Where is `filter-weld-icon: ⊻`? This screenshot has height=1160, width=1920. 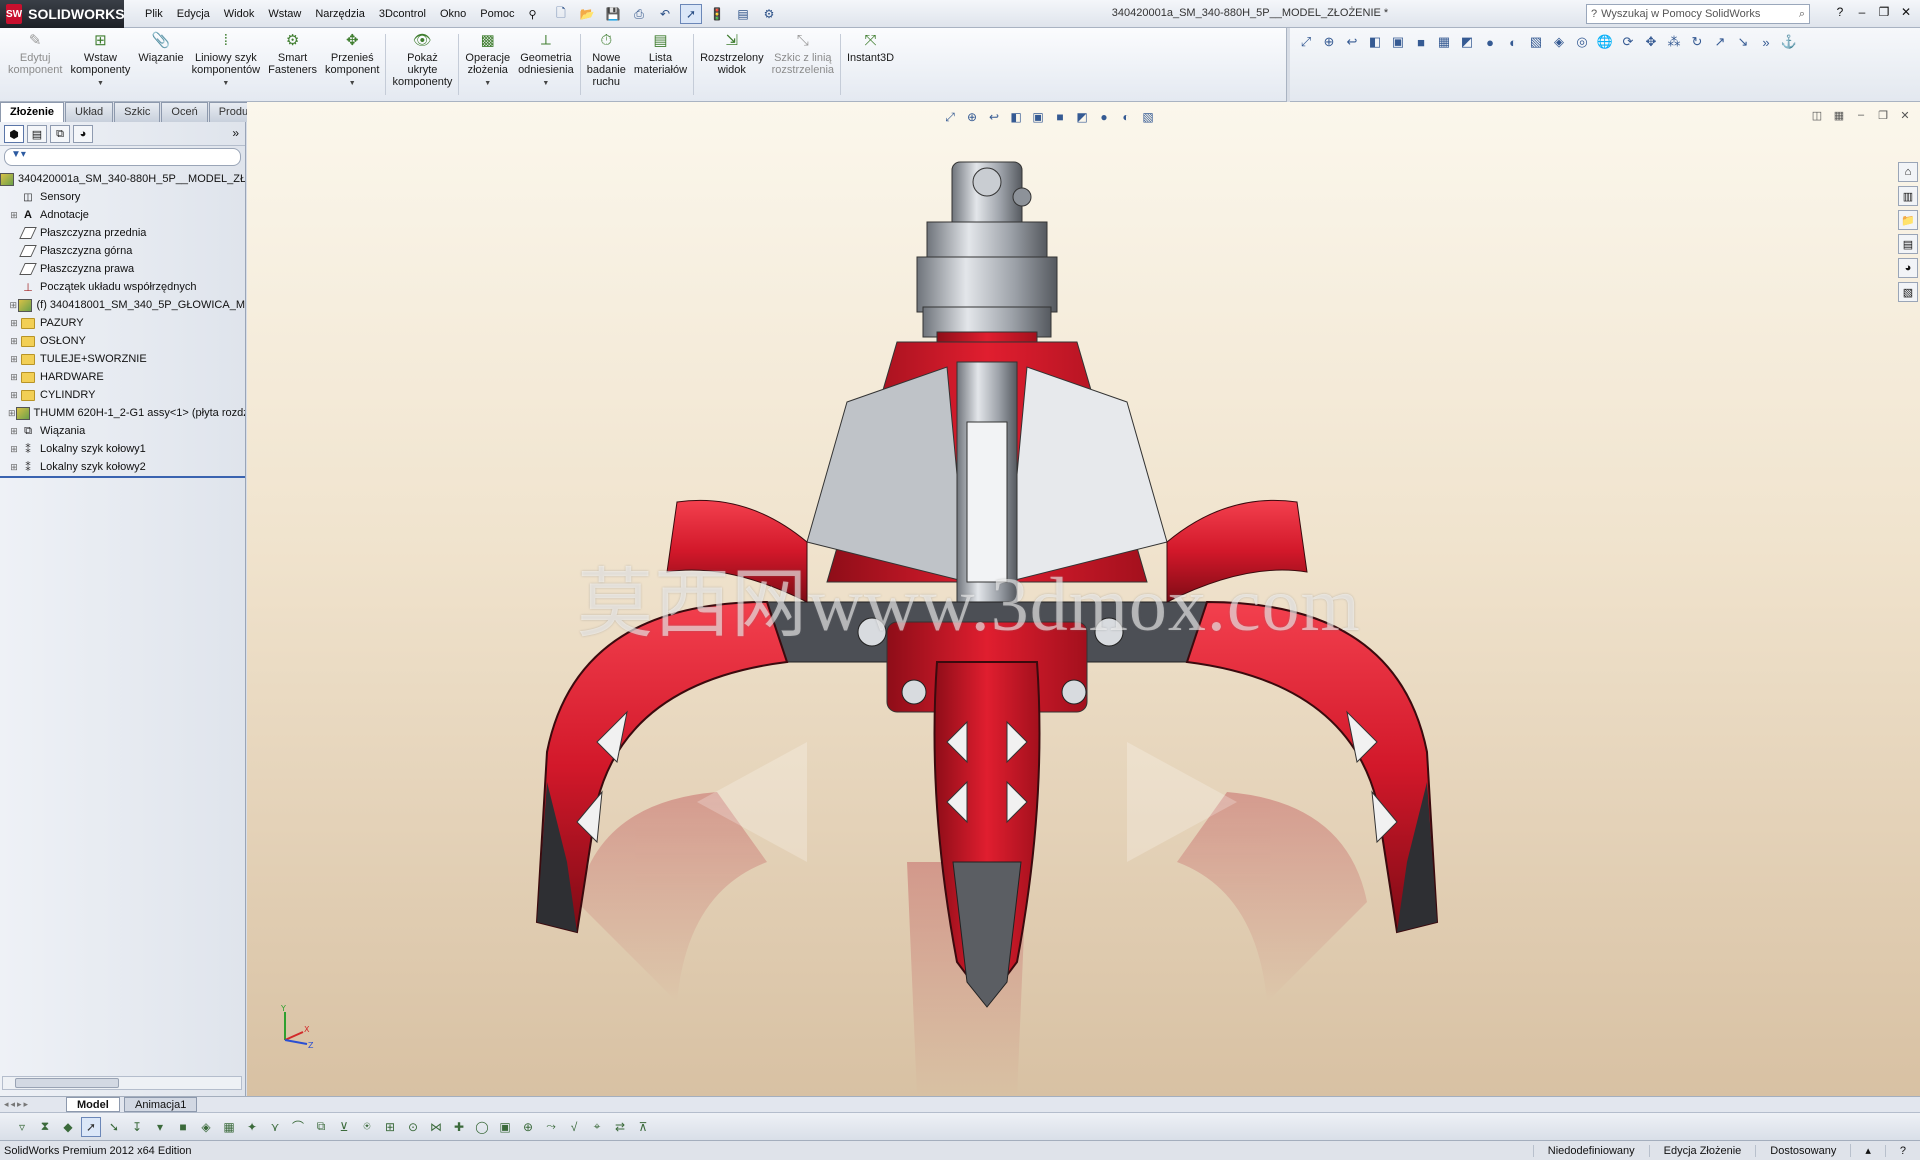 filter-weld-icon: ⊻ is located at coordinates (344, 1127).